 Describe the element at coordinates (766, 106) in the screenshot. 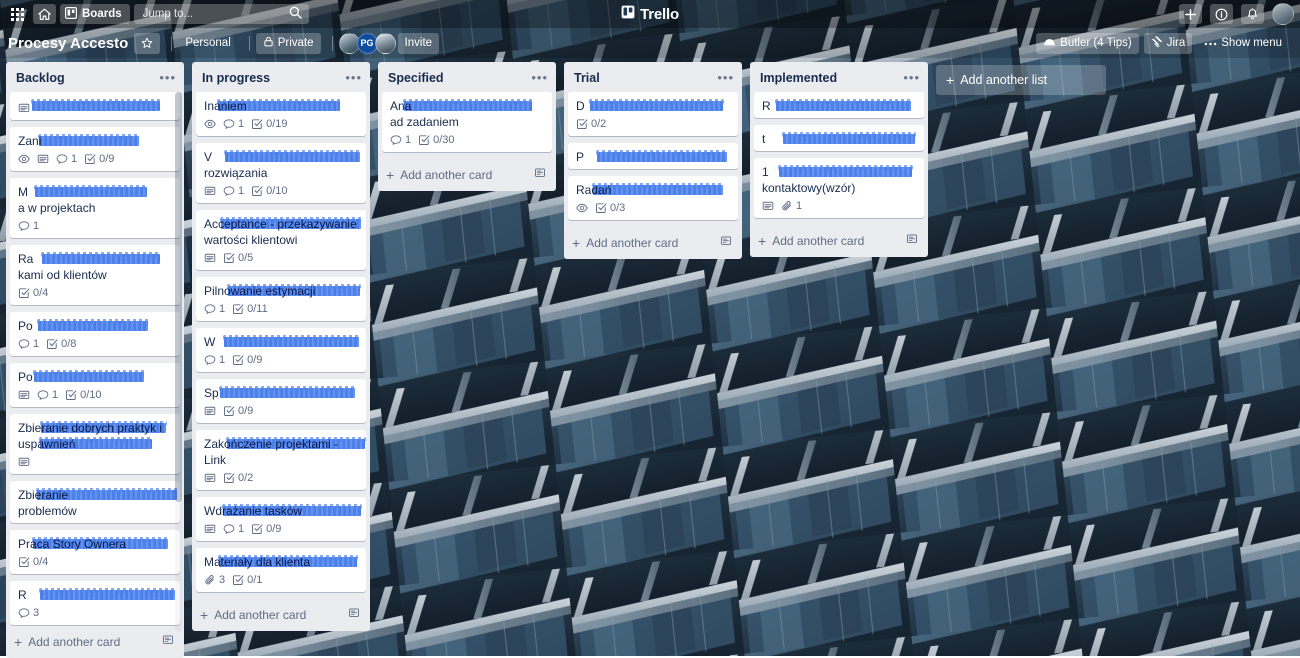

I see `card-title-visible-prefix: R` at that location.